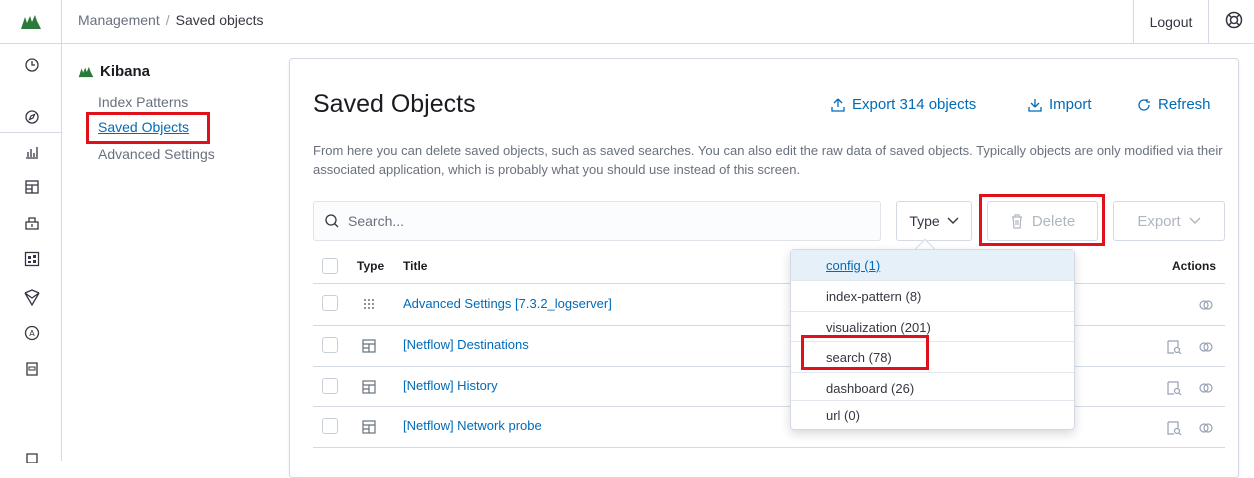 The height and width of the screenshot is (478, 1254). I want to click on refresh-button: Refresh, so click(1174, 104).